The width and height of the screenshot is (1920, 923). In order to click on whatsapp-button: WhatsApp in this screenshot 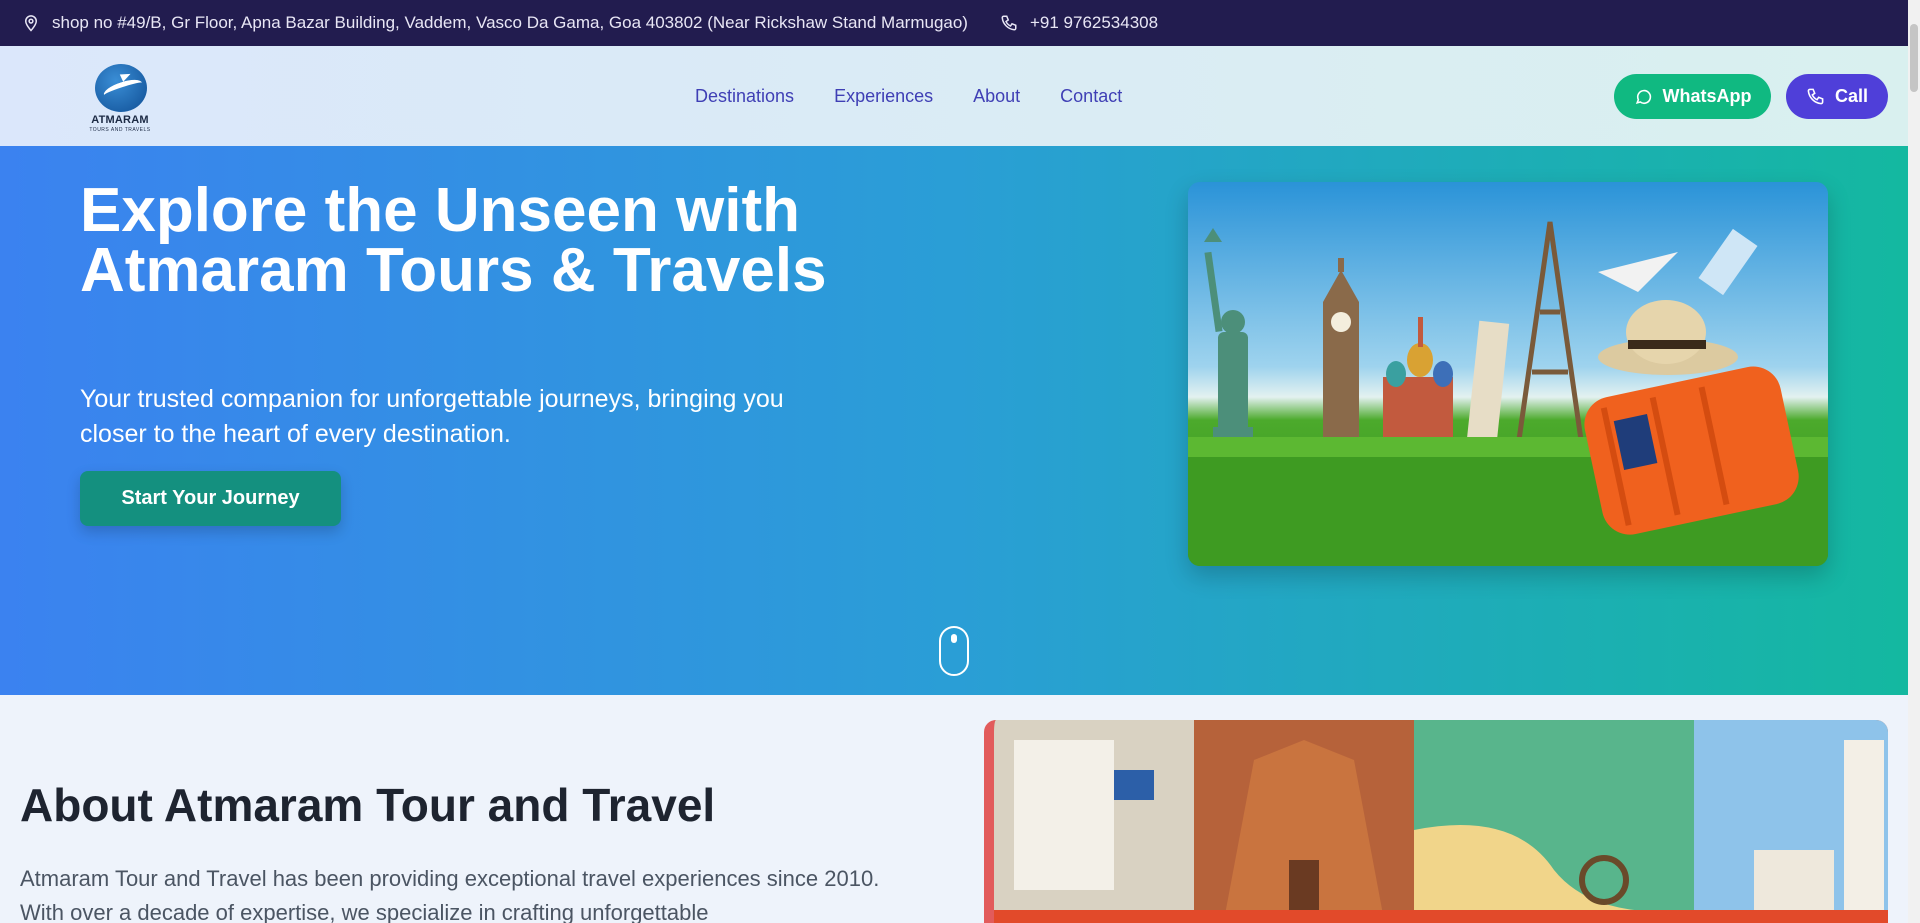, I will do `click(1692, 96)`.